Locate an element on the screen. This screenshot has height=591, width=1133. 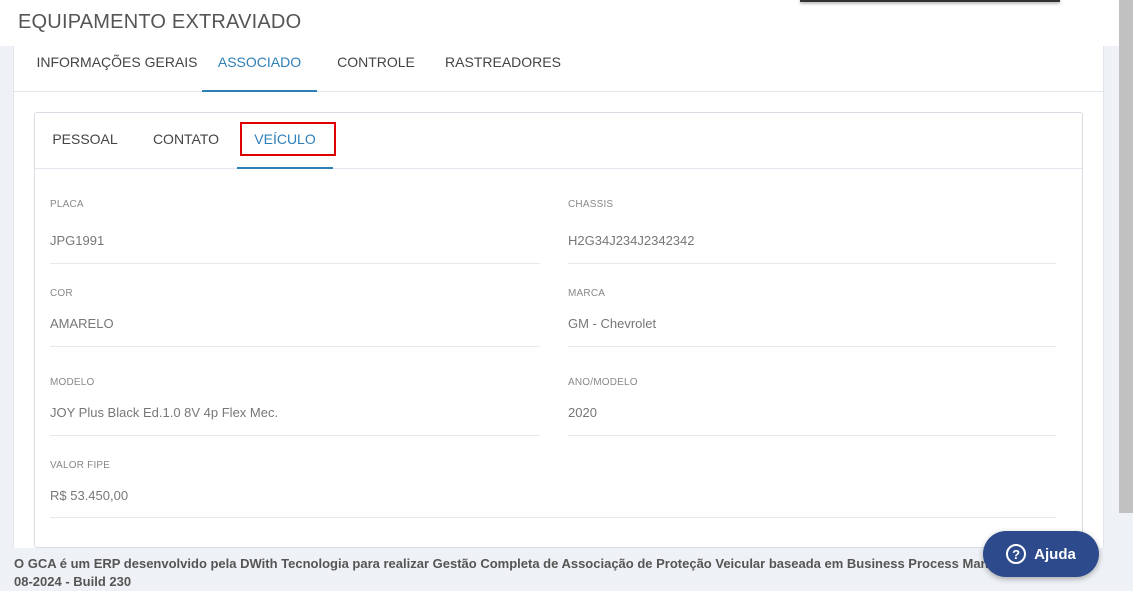
field-value: 2020 is located at coordinates (582, 412).